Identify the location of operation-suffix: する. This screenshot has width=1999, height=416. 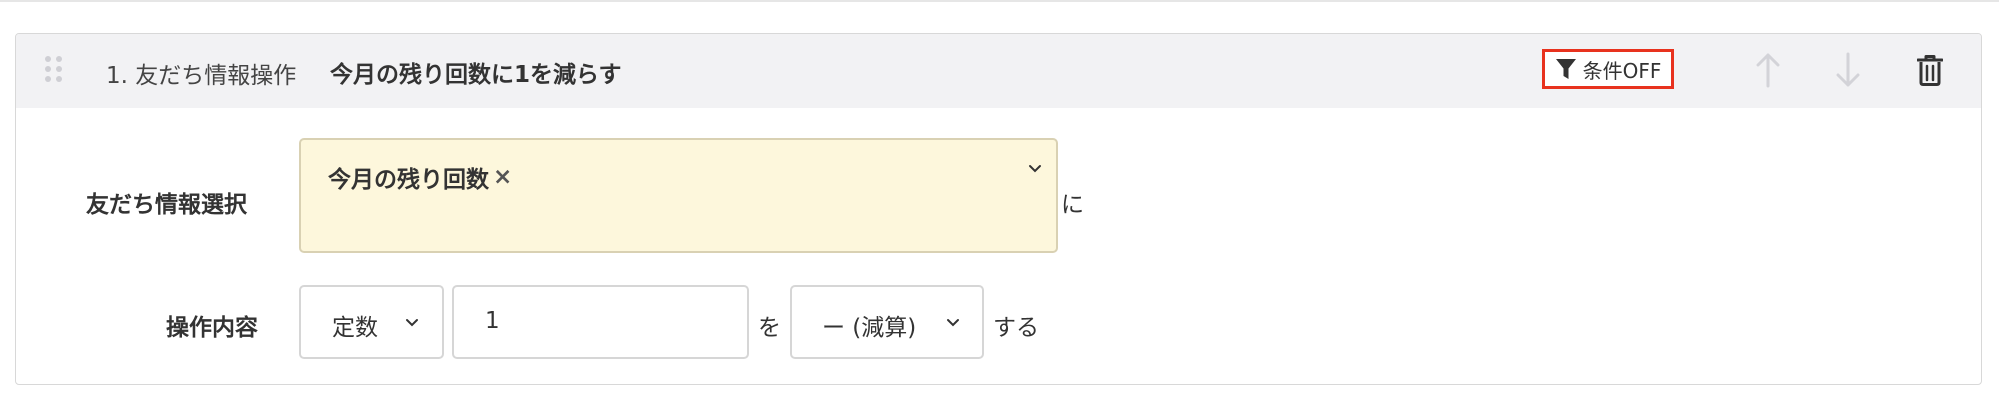
(1016, 328).